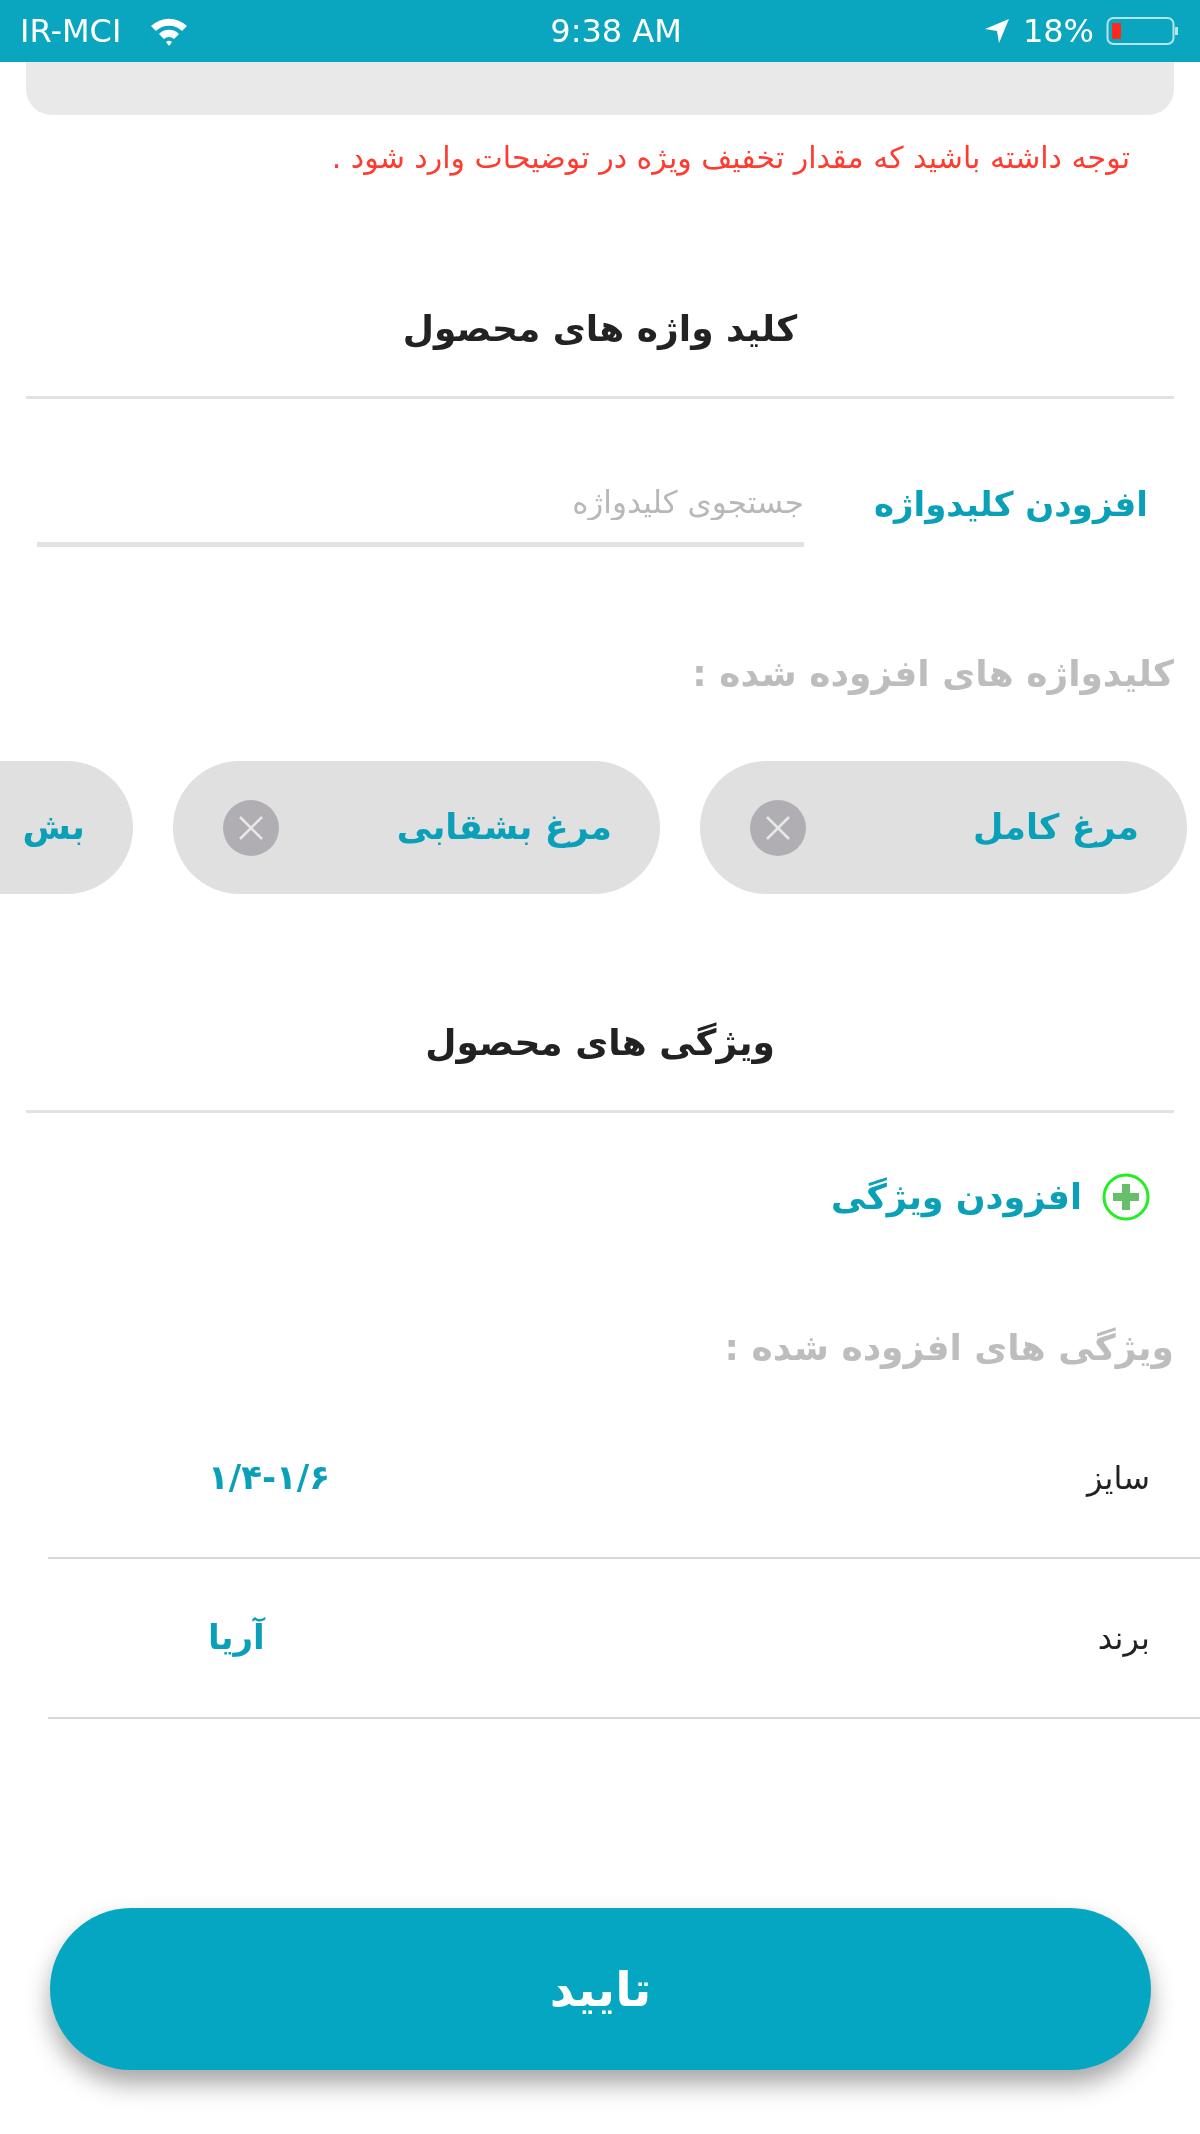 The width and height of the screenshot is (1200, 2134). What do you see at coordinates (1058, 31) in the screenshot?
I see `battery-percent: 18%` at bounding box center [1058, 31].